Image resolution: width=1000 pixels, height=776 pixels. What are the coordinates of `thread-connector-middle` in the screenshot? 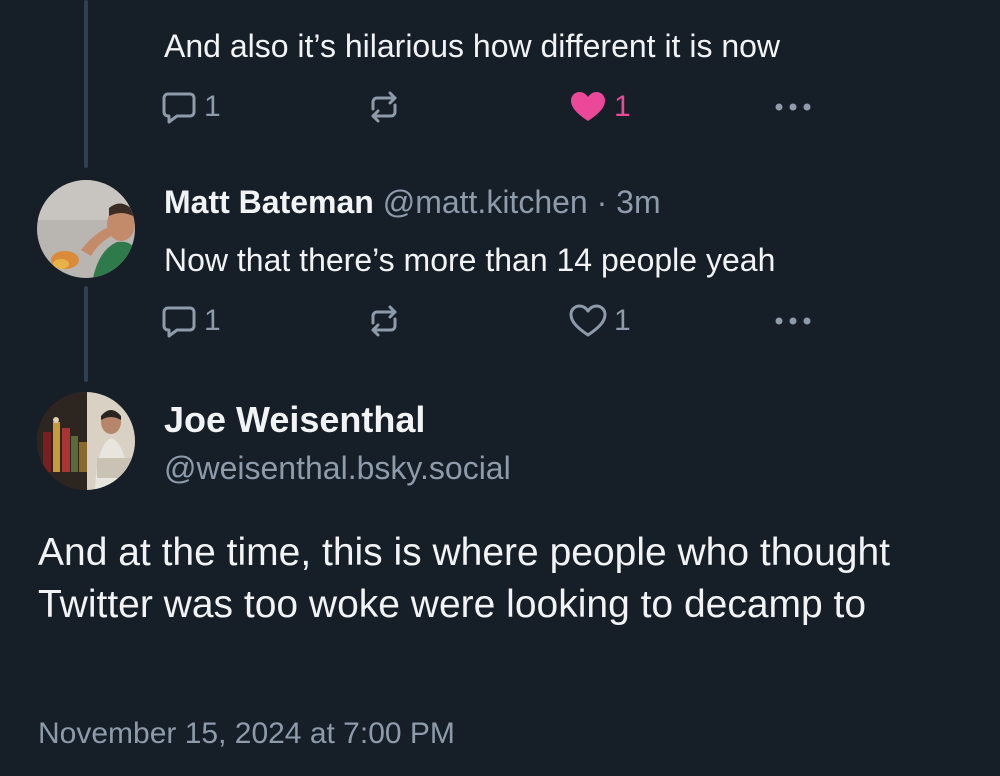 It's located at (86, 334).